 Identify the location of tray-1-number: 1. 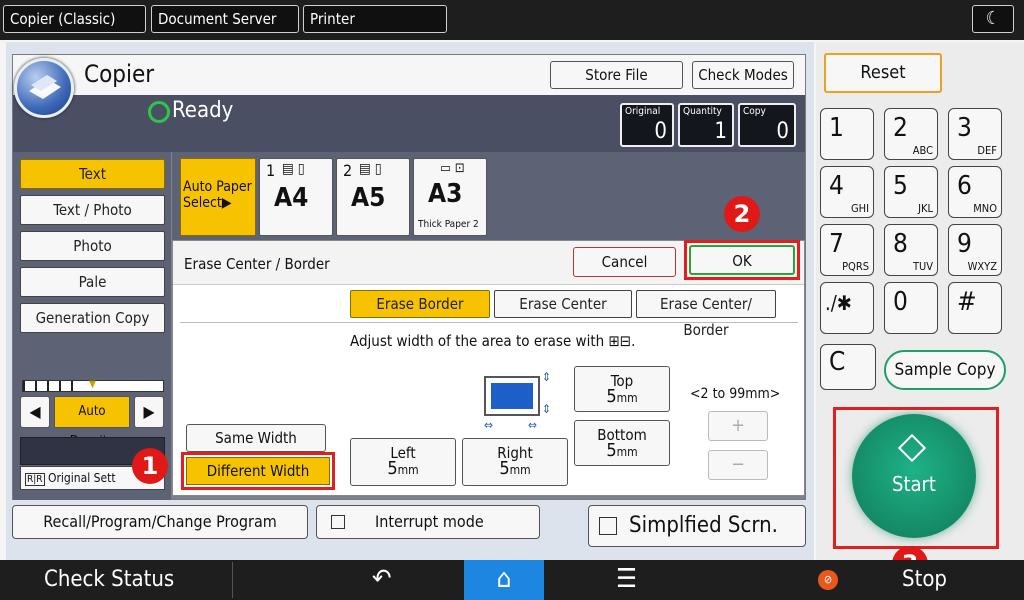
(271, 170).